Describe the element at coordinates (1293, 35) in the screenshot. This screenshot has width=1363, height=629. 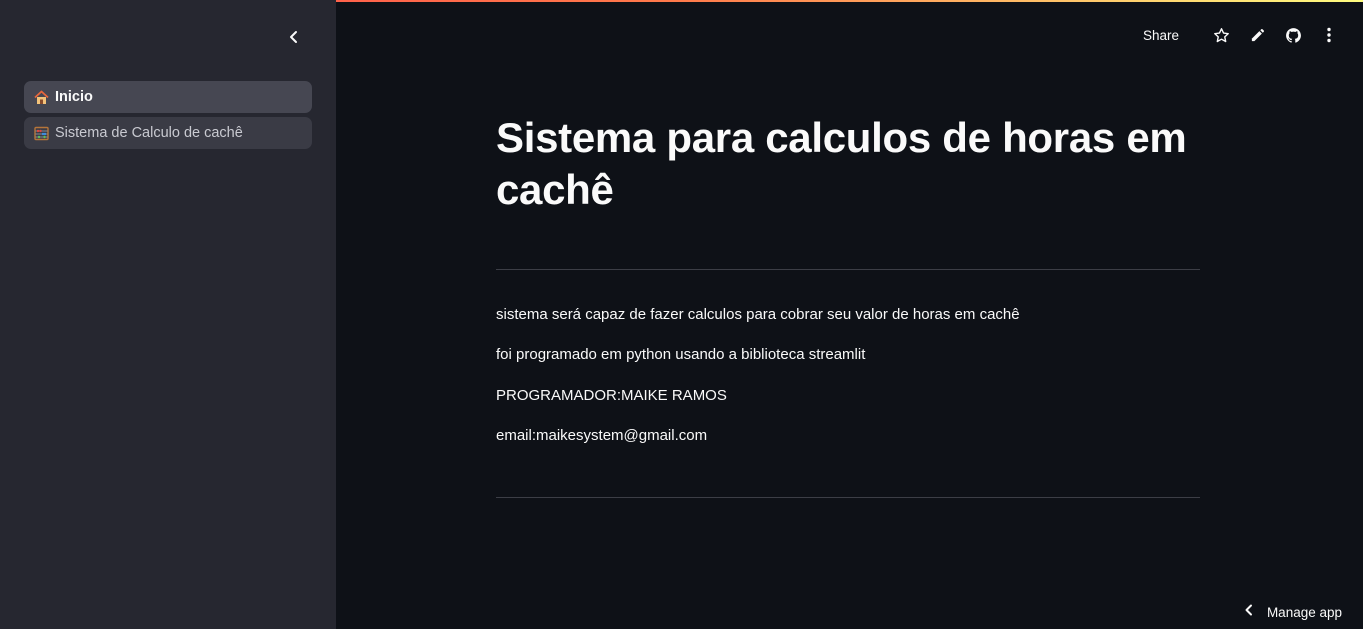
I see `github-icon` at that location.